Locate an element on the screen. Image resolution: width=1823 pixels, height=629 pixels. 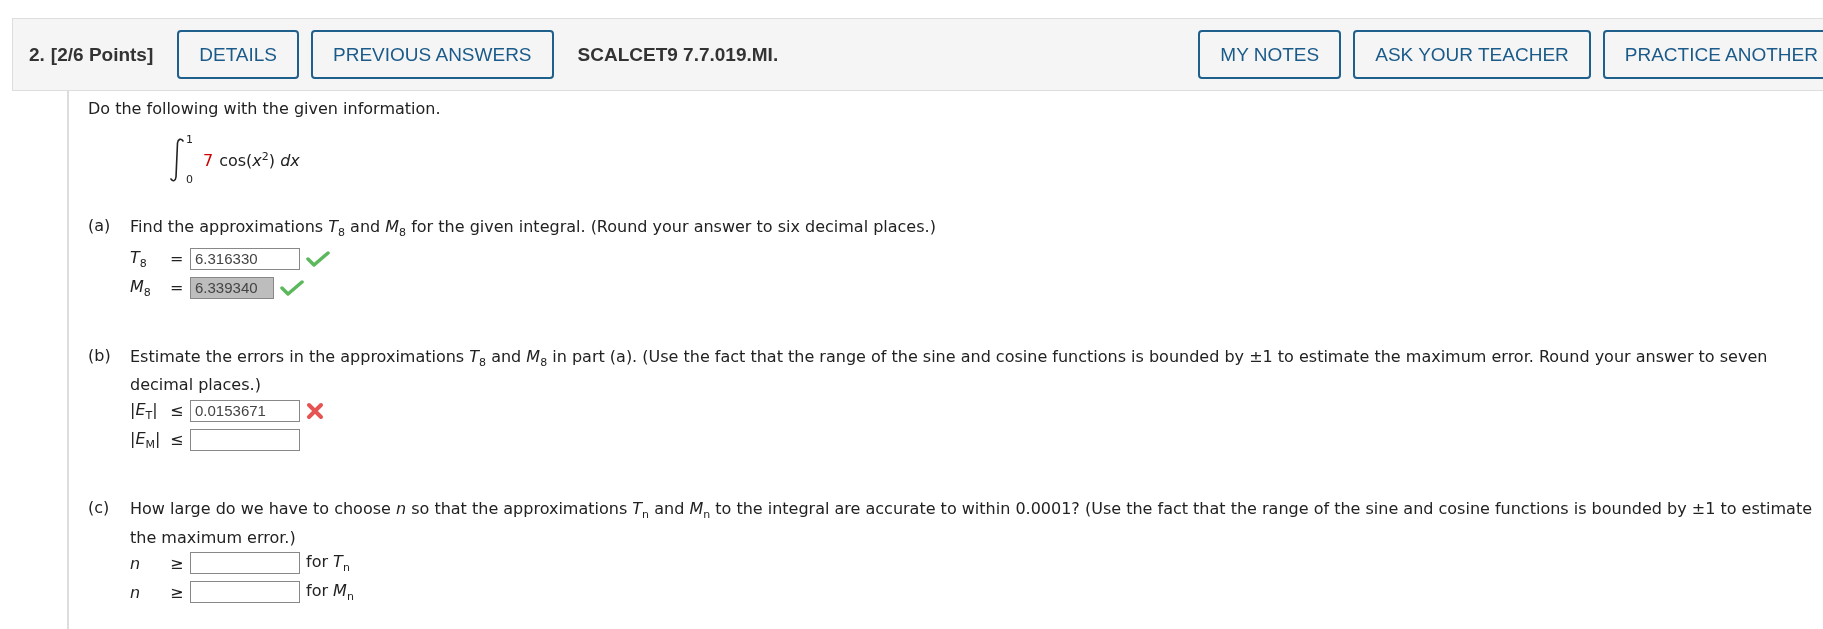
part-letter: (c) is located at coordinates (99, 509).